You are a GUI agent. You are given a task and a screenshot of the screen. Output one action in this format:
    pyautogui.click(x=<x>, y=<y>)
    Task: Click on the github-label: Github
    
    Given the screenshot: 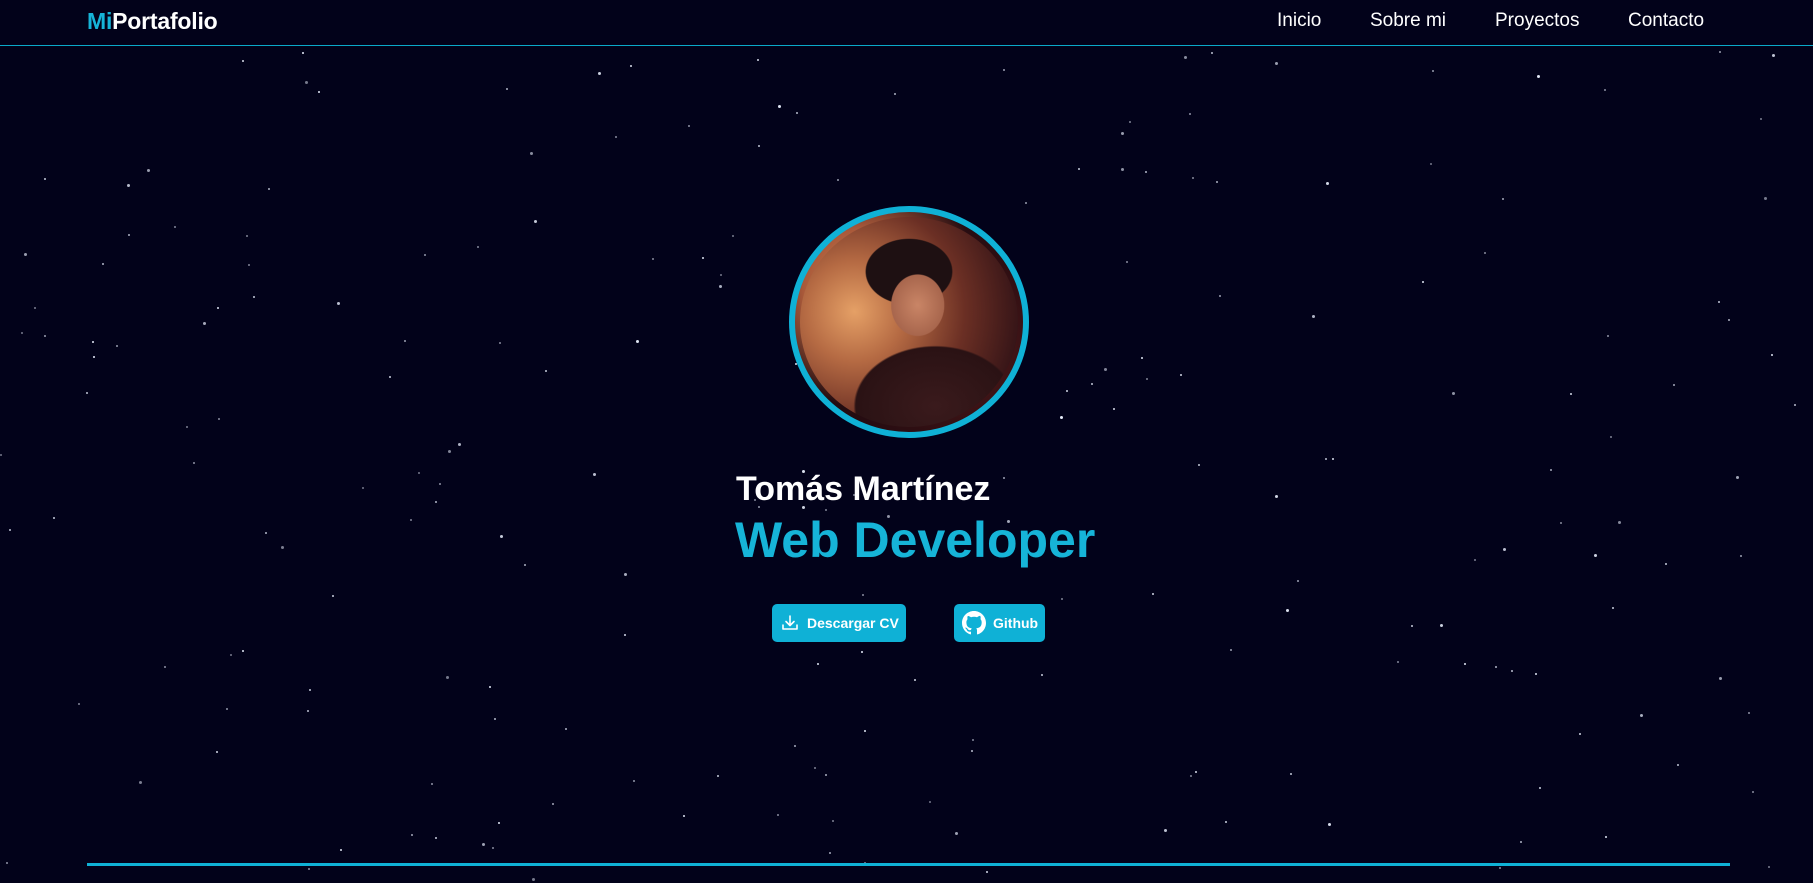 What is the action you would take?
    pyautogui.click(x=1016, y=623)
    